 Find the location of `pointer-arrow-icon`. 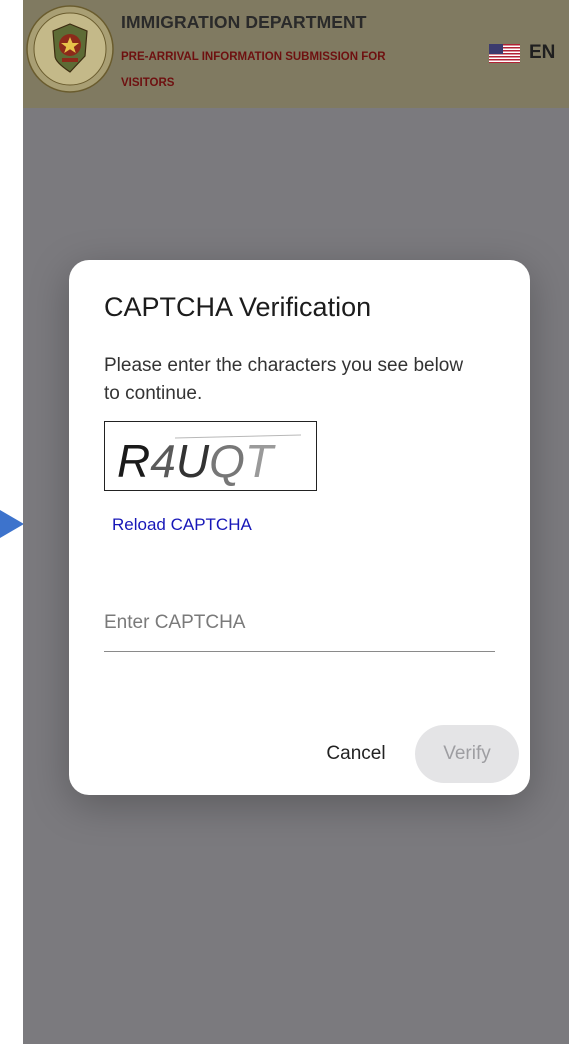

pointer-arrow-icon is located at coordinates (12, 524).